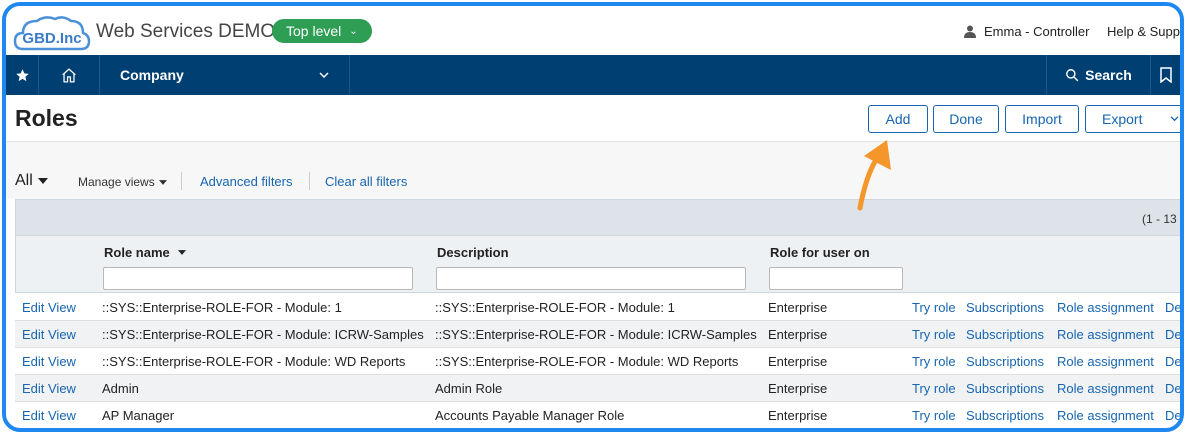 Image resolution: width=1186 pixels, height=434 pixels. What do you see at coordinates (1042, 119) in the screenshot?
I see `import-button: Import` at bounding box center [1042, 119].